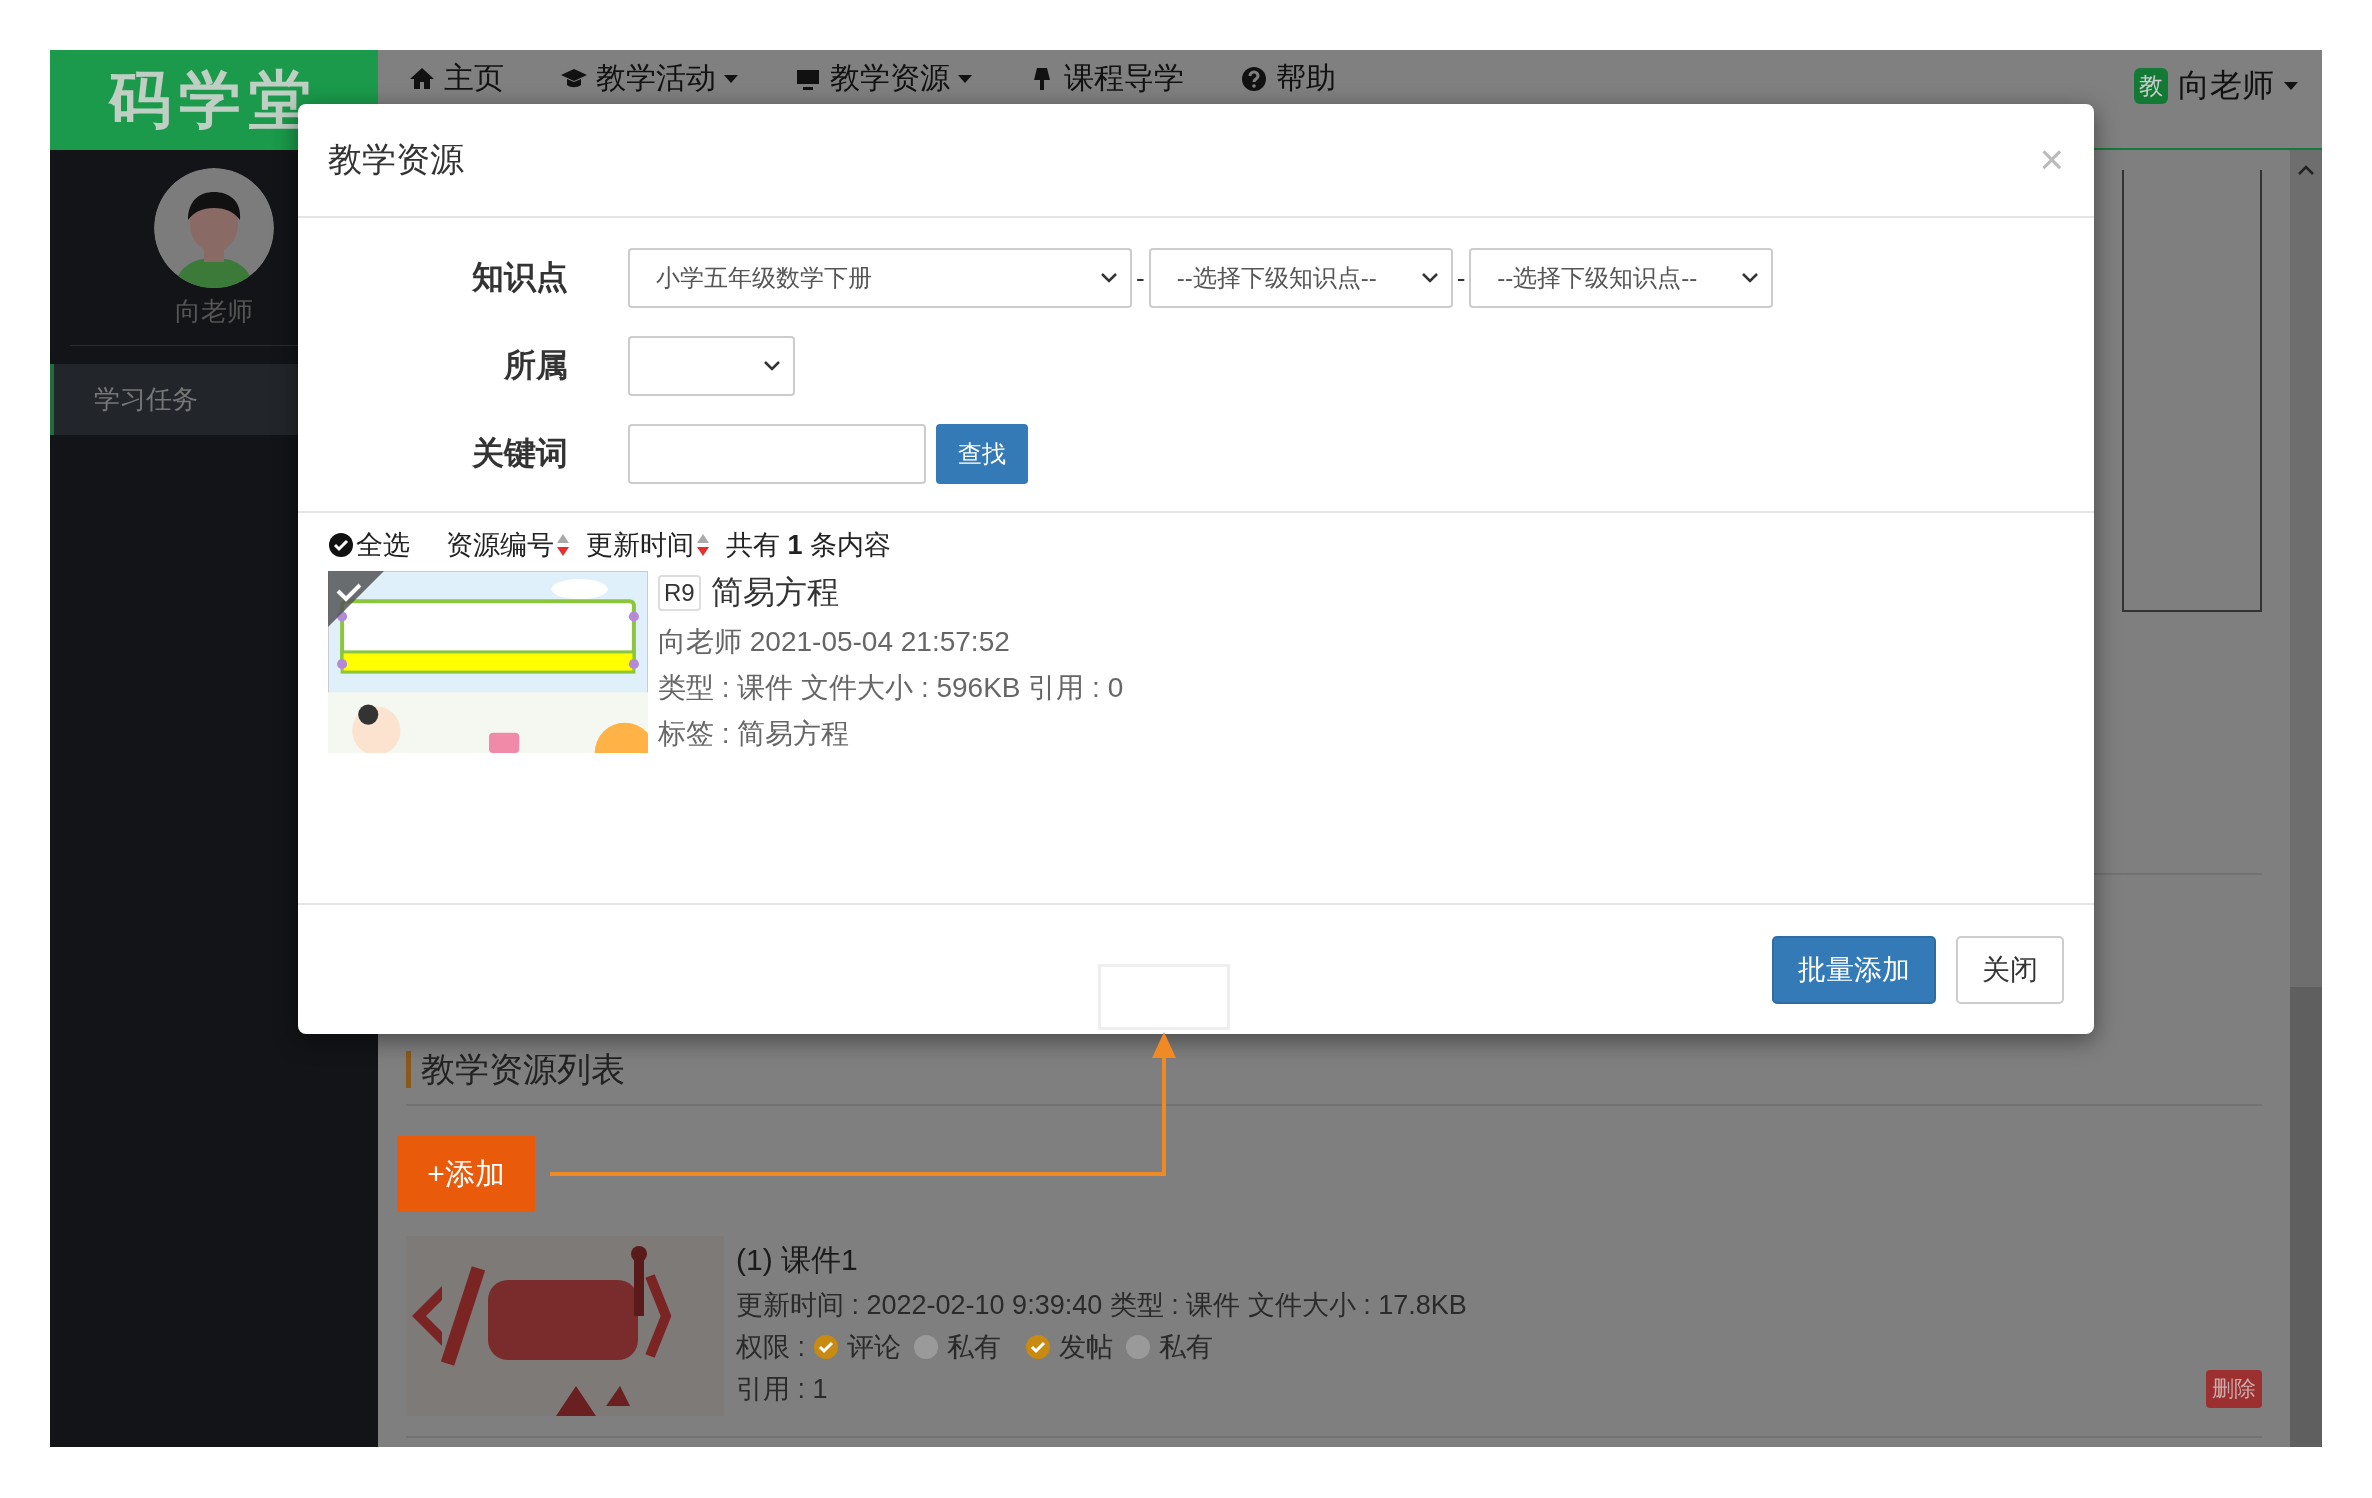  I want to click on nav-link: 教学资源, so click(883, 78).